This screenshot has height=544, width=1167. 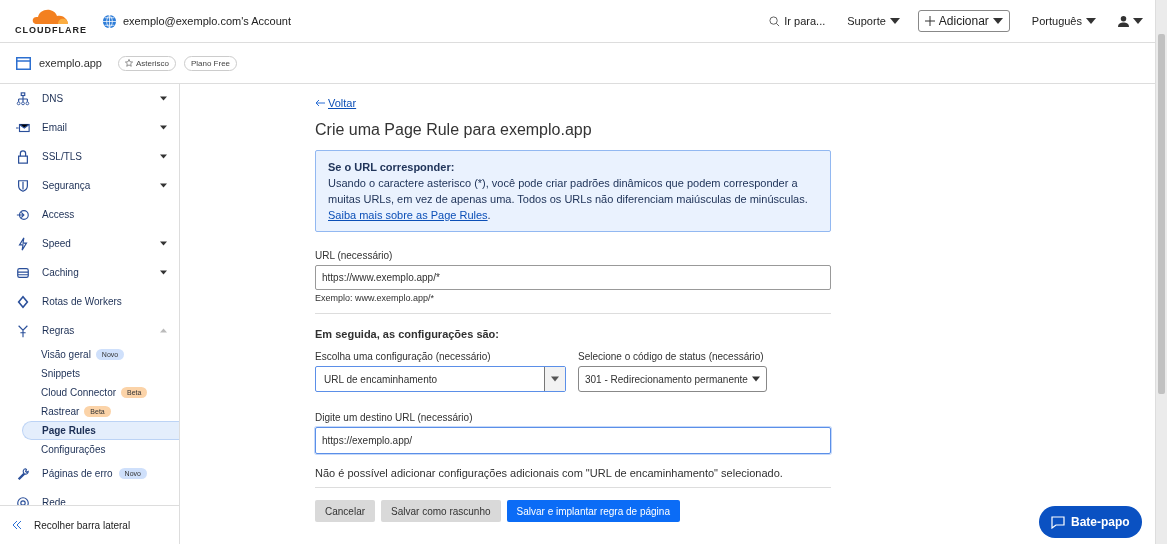 I want to click on field-label: Escolha uma configuração (necessário), so click(x=403, y=356).